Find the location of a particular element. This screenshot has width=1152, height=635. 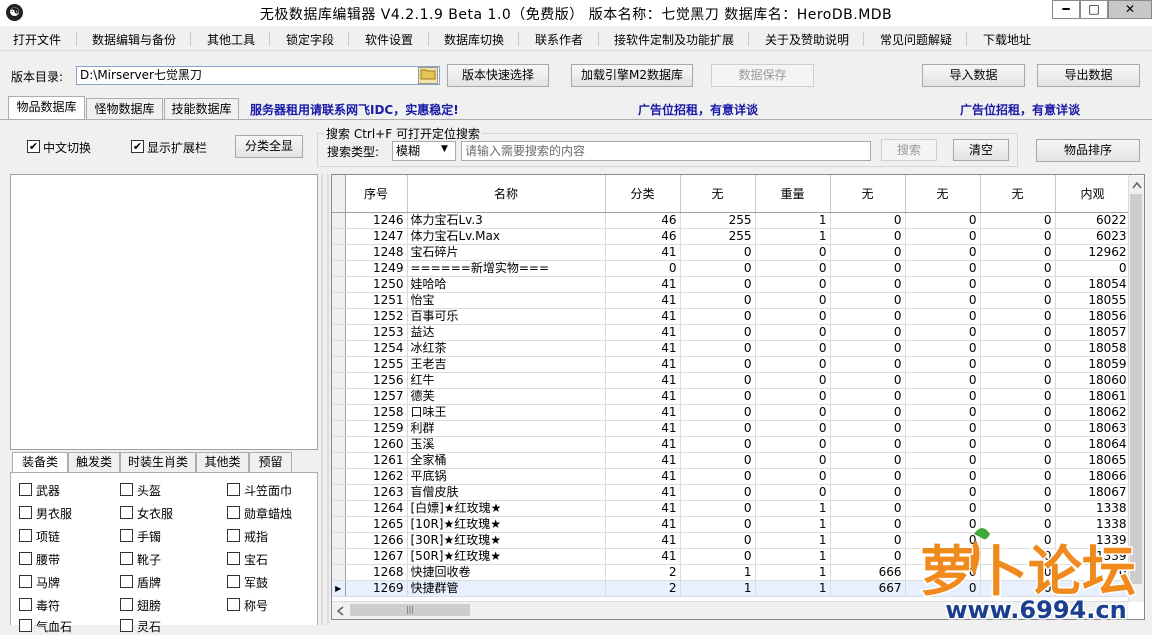

table-cell: 利群 is located at coordinates (506, 428).